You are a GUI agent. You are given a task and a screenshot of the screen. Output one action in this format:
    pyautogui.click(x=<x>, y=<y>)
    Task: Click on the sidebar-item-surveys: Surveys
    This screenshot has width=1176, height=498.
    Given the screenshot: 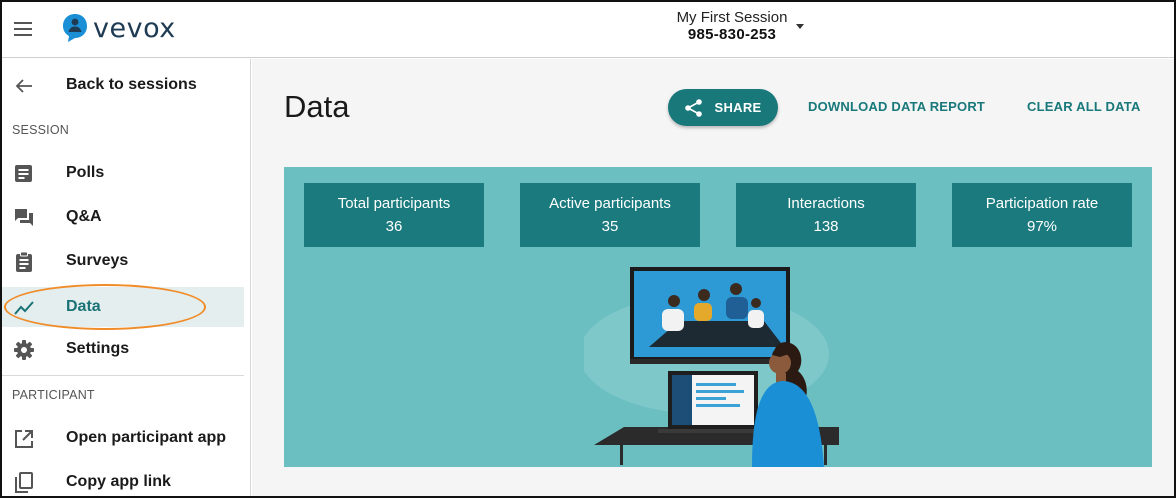 What is the action you would take?
    pyautogui.click(x=123, y=261)
    